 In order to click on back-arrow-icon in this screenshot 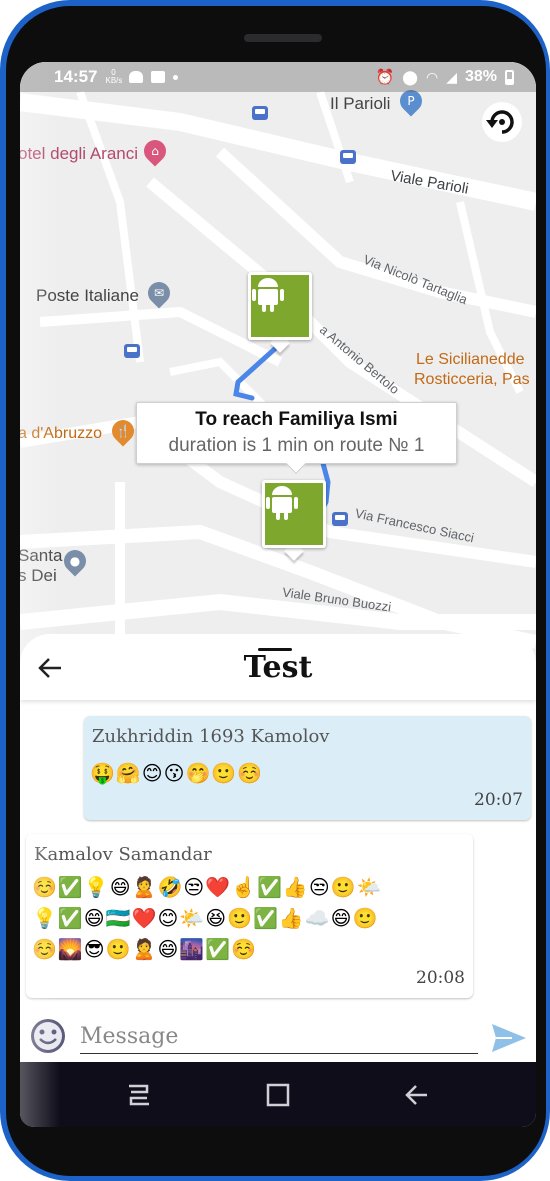, I will do `click(415, 1094)`.